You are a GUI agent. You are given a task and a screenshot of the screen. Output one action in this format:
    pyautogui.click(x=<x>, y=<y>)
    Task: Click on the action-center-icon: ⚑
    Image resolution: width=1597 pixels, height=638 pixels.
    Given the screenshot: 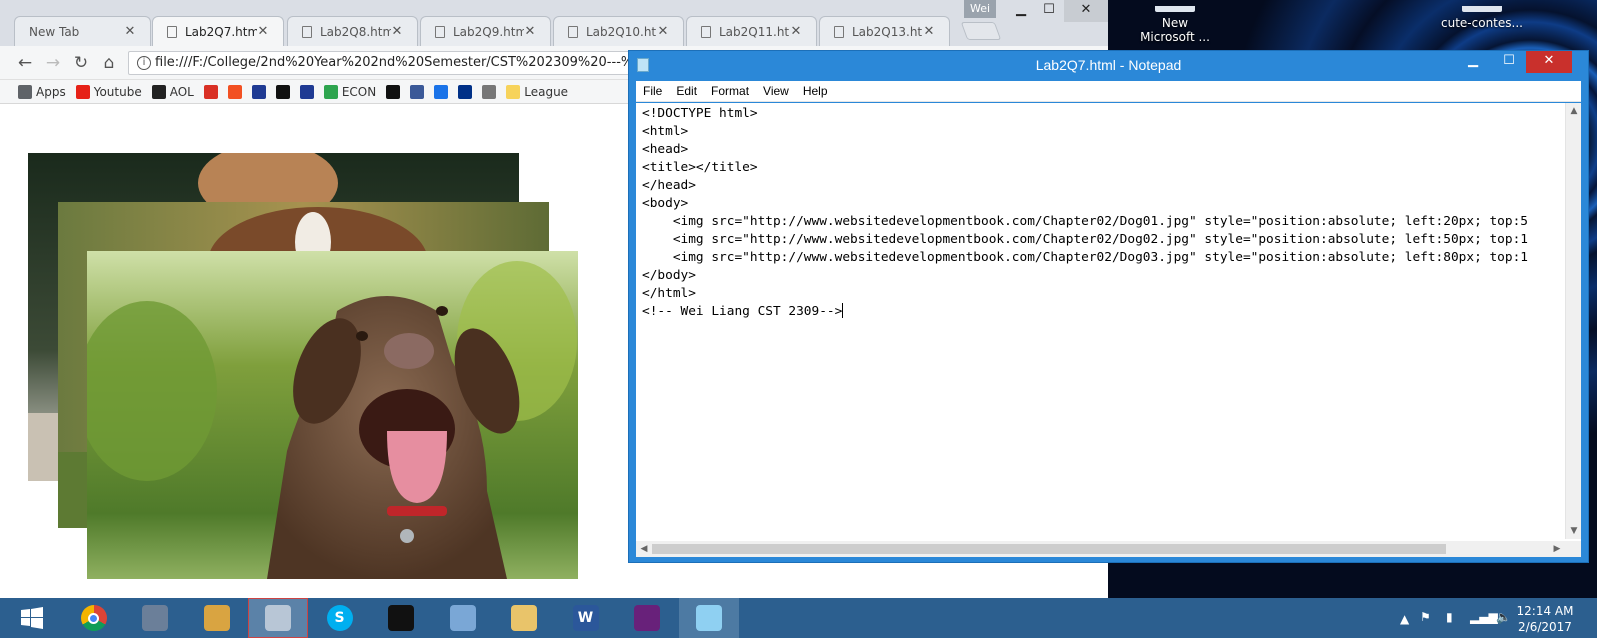 What is the action you would take?
    pyautogui.click(x=1425, y=617)
    